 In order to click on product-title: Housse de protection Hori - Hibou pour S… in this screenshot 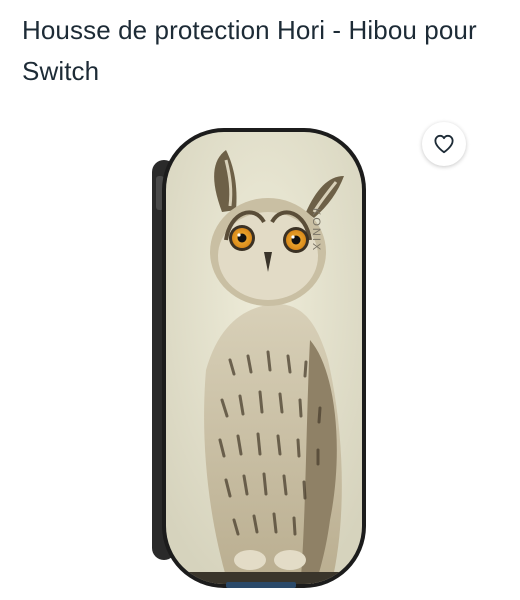, I will do `click(249, 50)`.